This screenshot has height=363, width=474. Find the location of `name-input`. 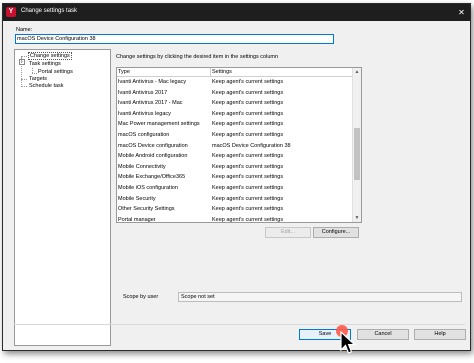

name-input is located at coordinates (174, 39).